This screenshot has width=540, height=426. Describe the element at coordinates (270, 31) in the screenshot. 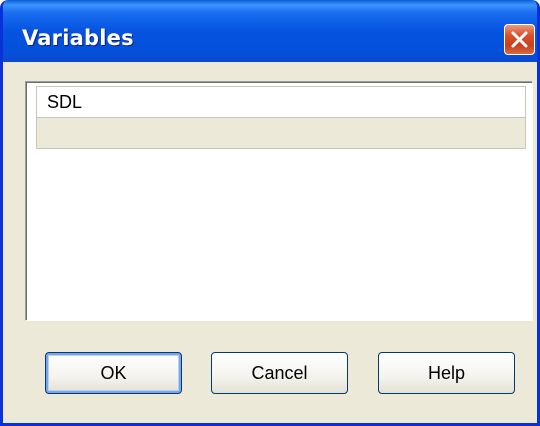

I see `title-bar: Variables` at that location.